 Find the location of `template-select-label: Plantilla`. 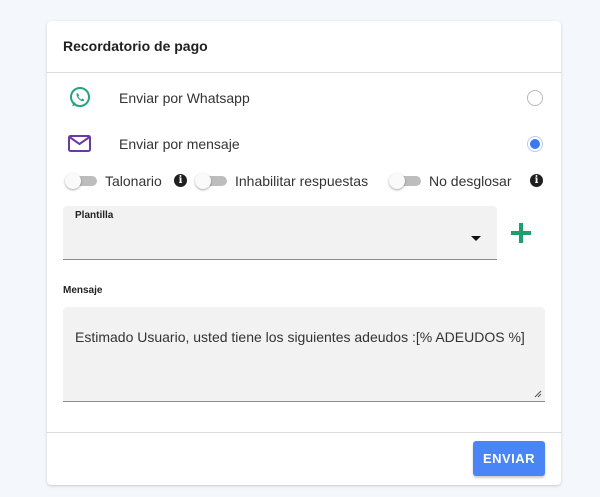

template-select-label: Plantilla is located at coordinates (94, 215).